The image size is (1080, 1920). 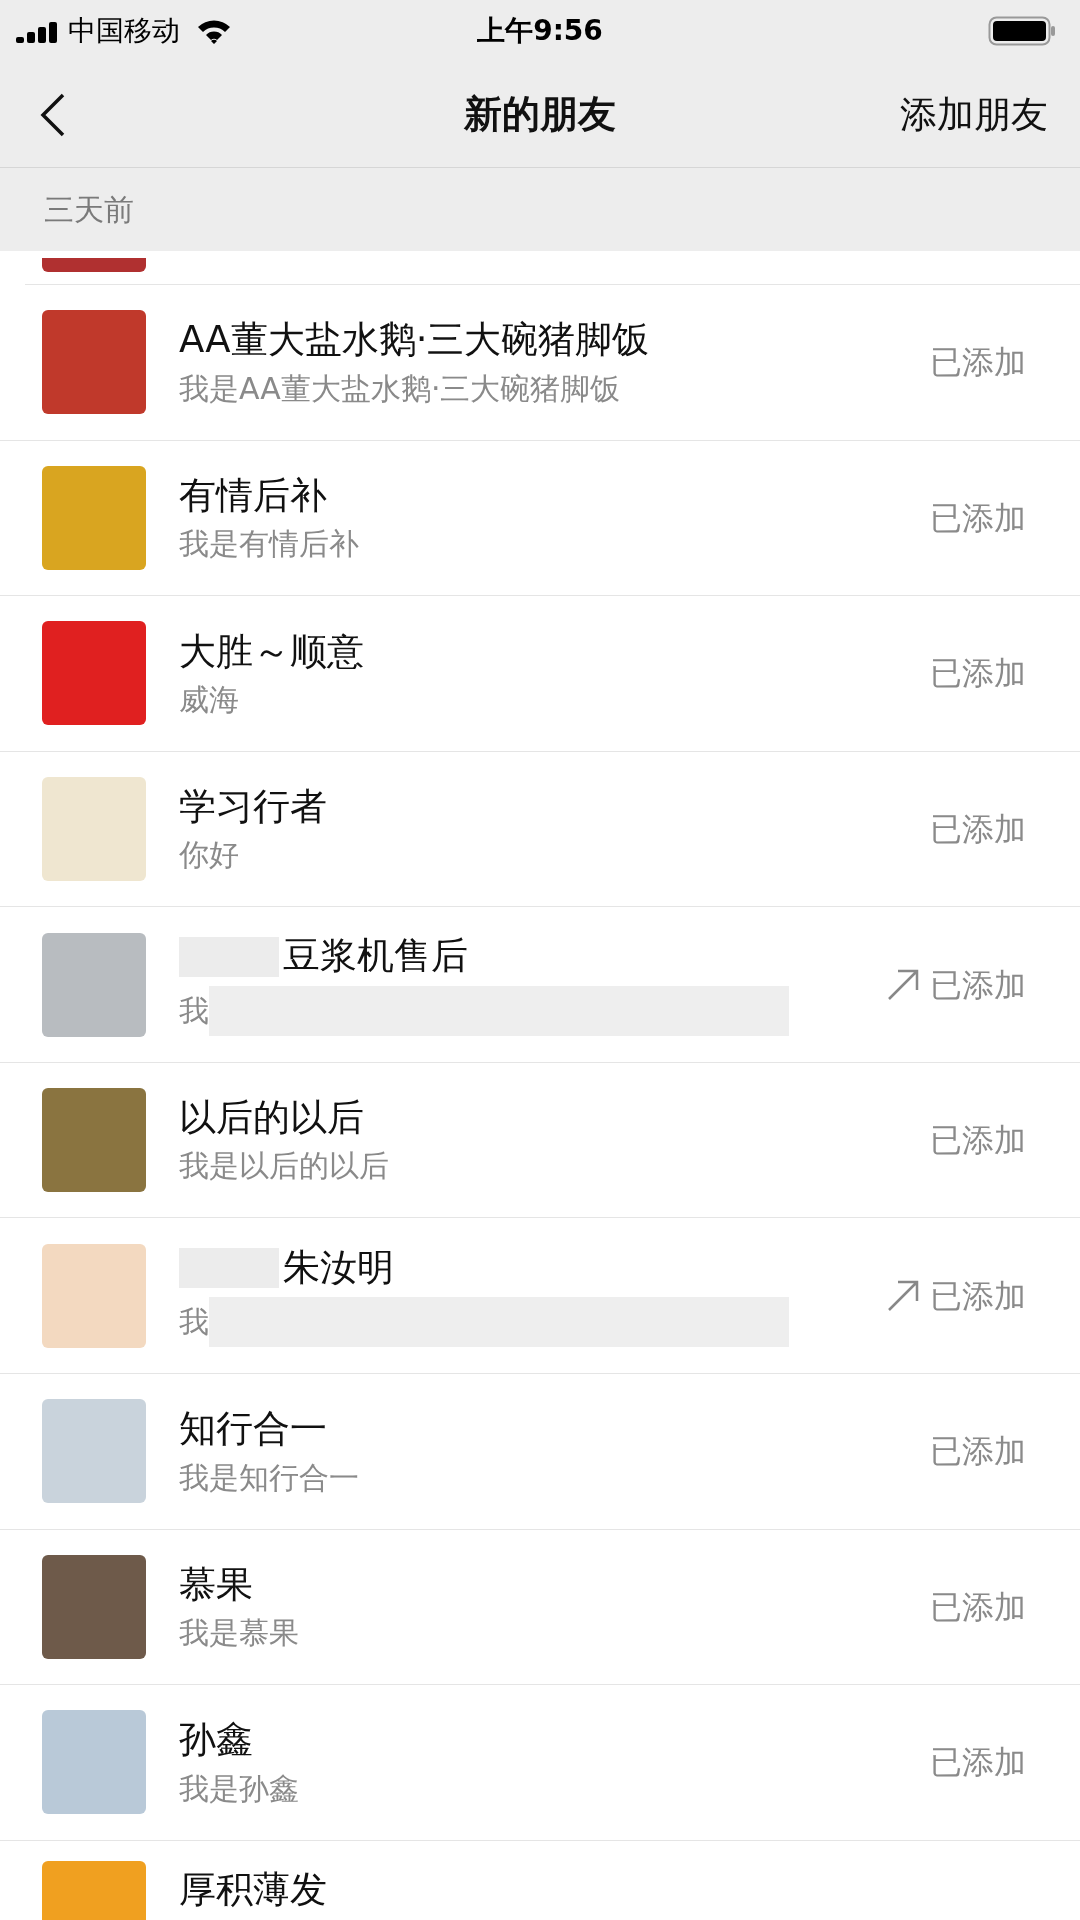 I want to click on request-message: 你好, so click(x=209, y=855).